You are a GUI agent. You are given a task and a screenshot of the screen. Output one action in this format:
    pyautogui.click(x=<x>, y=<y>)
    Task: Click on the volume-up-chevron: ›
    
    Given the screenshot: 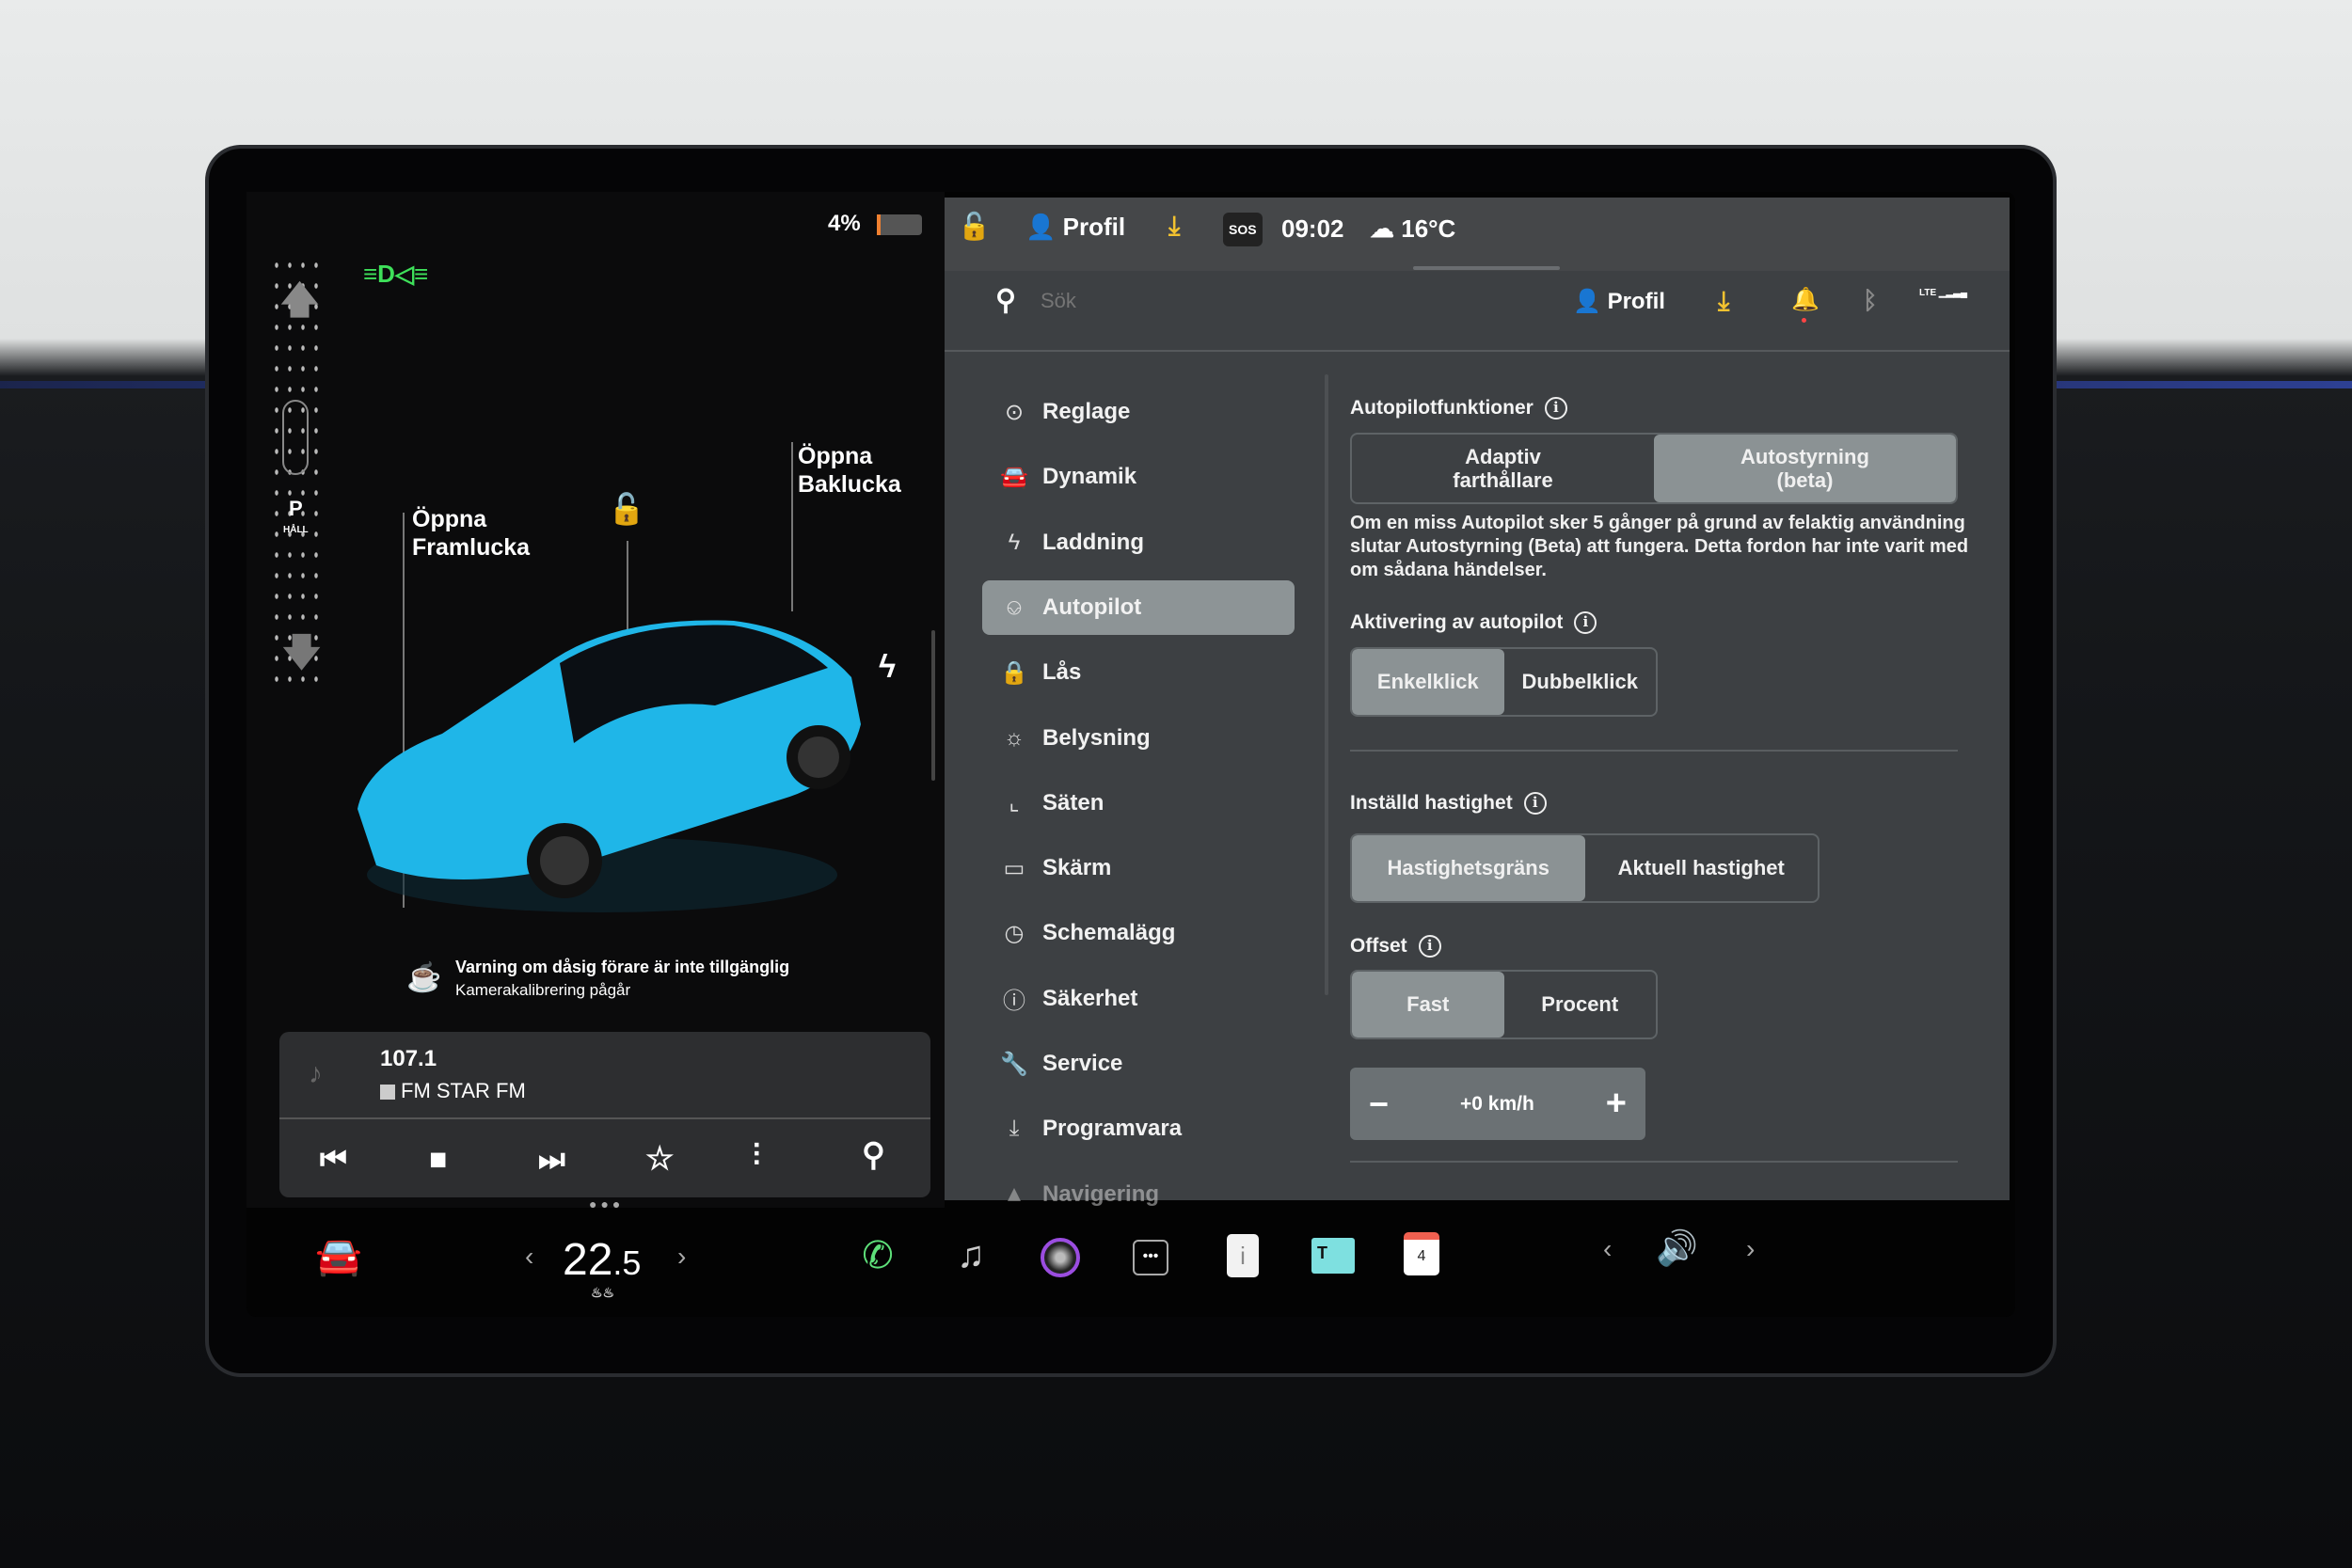 What is the action you would take?
    pyautogui.click(x=1750, y=1249)
    